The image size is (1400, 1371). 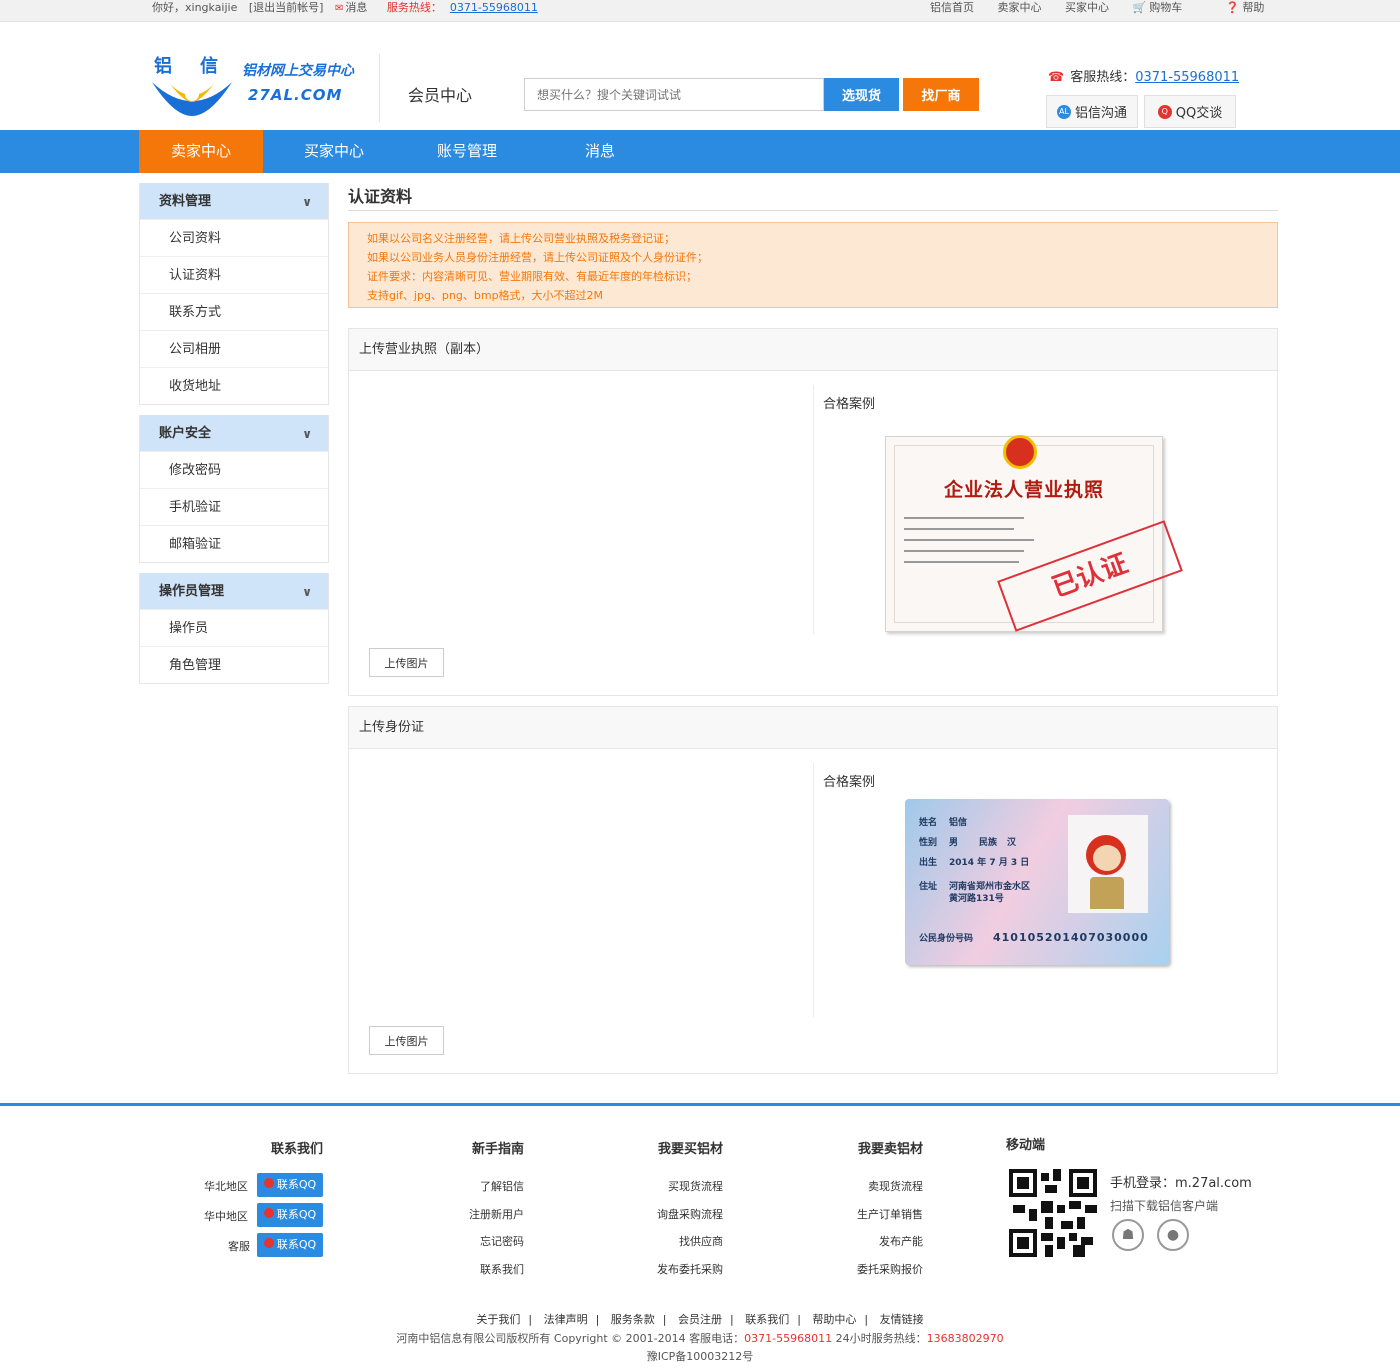 What do you see at coordinates (1020, 452) in the screenshot?
I see `national-emblem-icon` at bounding box center [1020, 452].